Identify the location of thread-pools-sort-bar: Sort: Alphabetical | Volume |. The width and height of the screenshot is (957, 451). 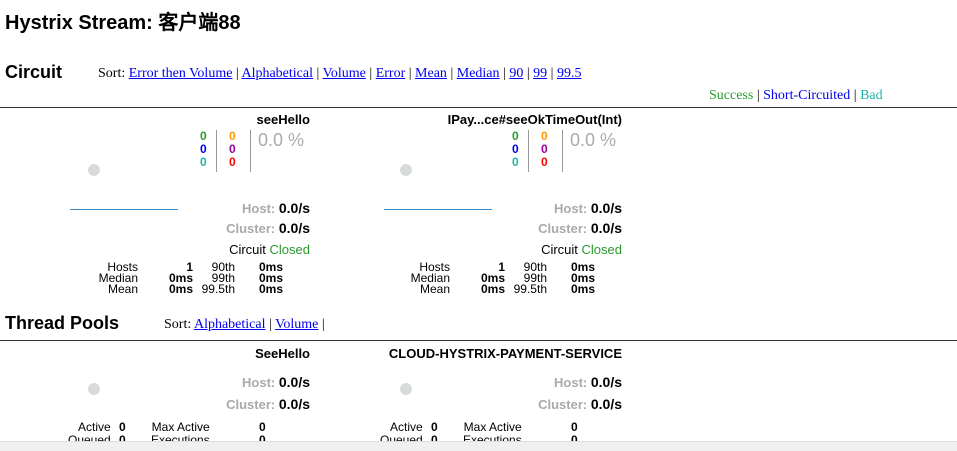
(244, 325).